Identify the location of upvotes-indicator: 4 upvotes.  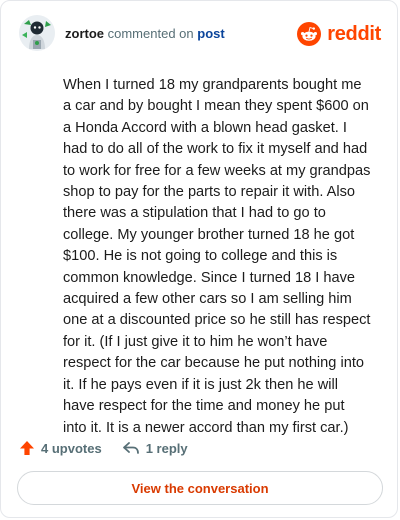
(60, 448).